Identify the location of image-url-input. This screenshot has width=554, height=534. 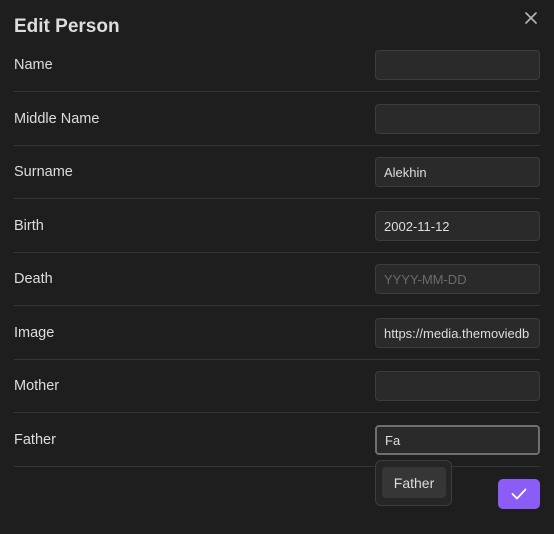
(457, 333).